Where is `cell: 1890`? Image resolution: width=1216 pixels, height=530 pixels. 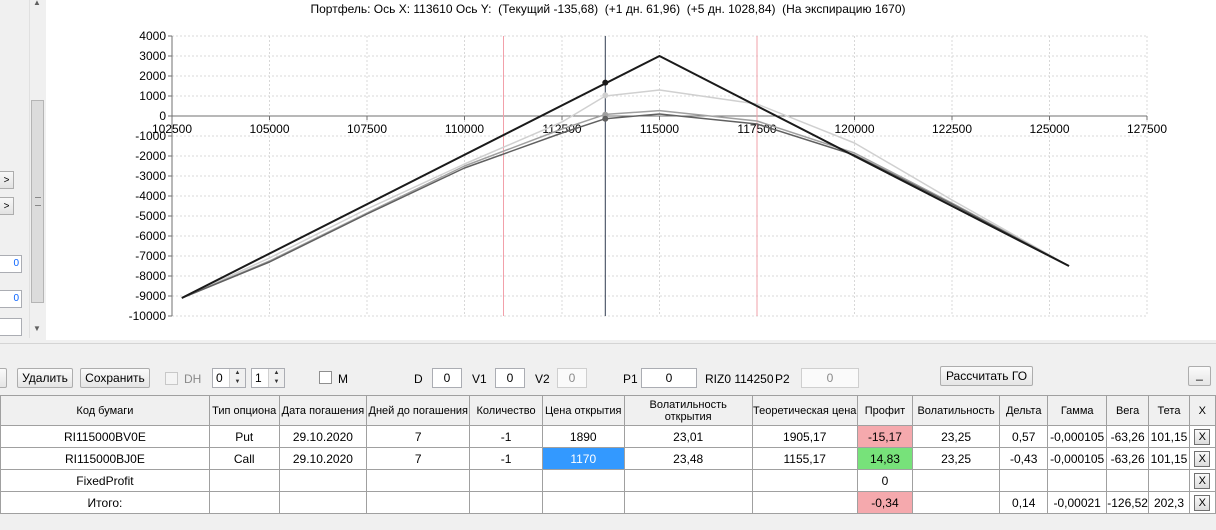
cell: 1890 is located at coordinates (583, 436).